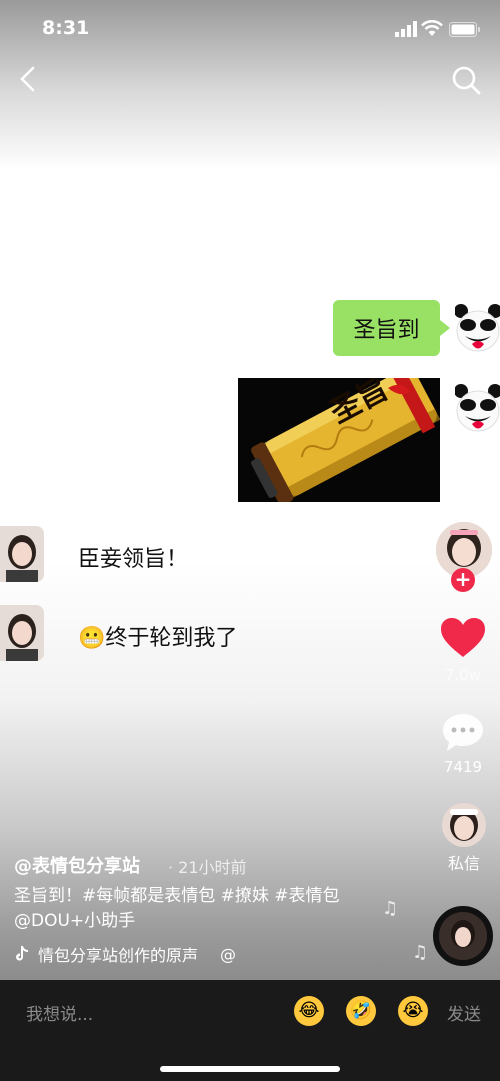 This screenshot has width=500, height=1081. Describe the element at coordinates (463, 580) in the screenshot. I see `follow-plus-button: +` at that location.